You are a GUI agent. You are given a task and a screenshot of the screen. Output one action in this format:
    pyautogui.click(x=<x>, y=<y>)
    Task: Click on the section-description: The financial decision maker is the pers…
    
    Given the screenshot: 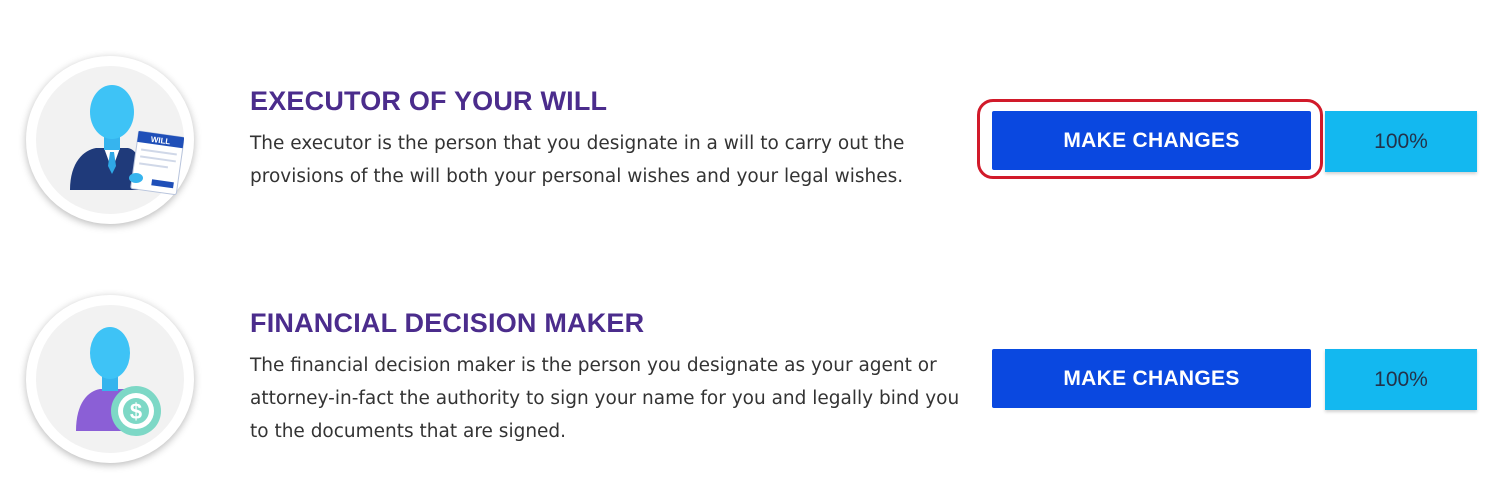 What is the action you would take?
    pyautogui.click(x=605, y=398)
    